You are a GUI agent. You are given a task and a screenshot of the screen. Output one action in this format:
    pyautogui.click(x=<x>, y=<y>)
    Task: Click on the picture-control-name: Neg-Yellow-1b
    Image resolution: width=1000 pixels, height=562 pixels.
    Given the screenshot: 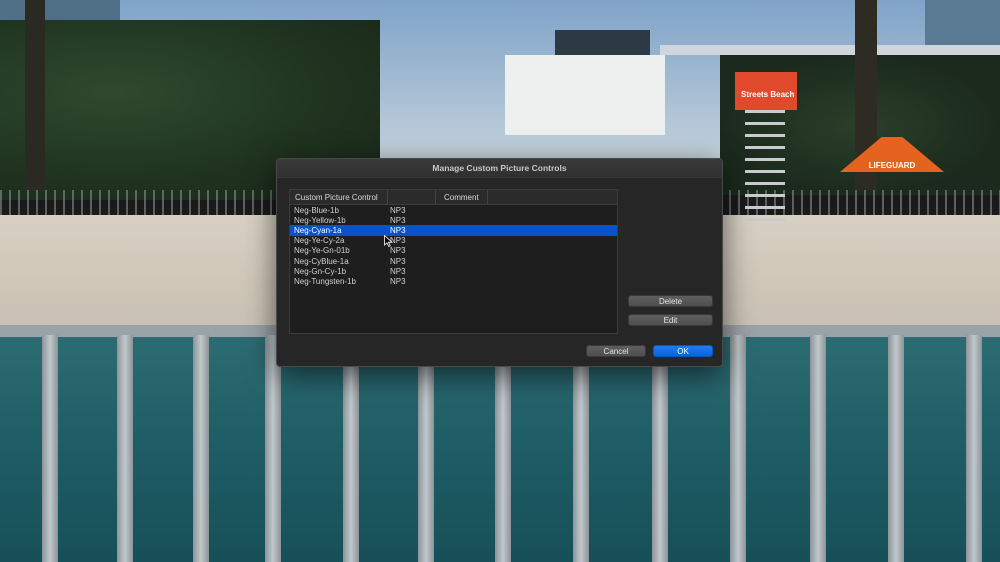 What is the action you would take?
    pyautogui.click(x=320, y=220)
    